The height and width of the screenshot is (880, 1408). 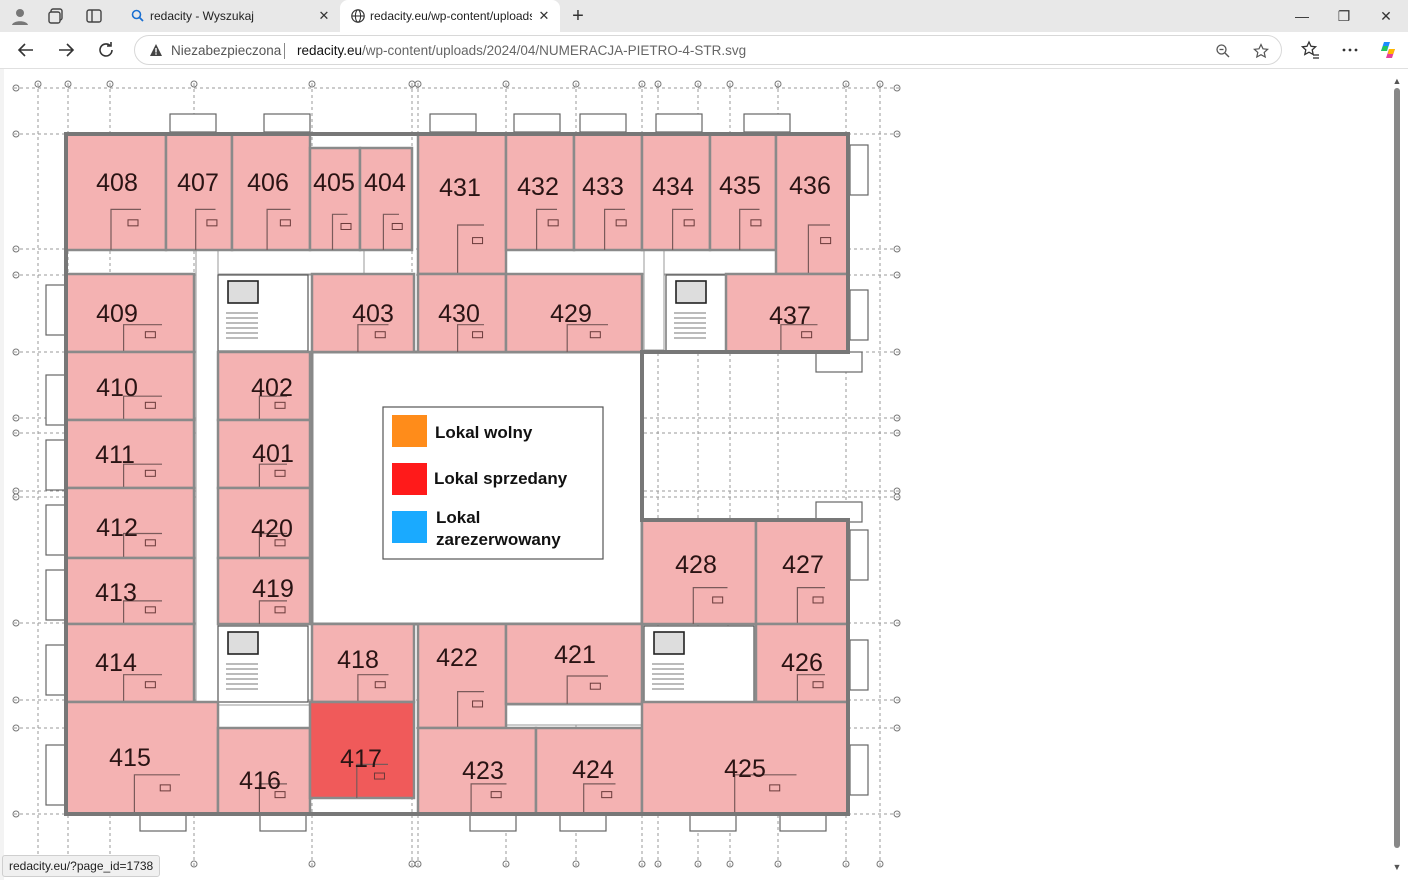 I want to click on profile-icon, so click(x=20, y=16).